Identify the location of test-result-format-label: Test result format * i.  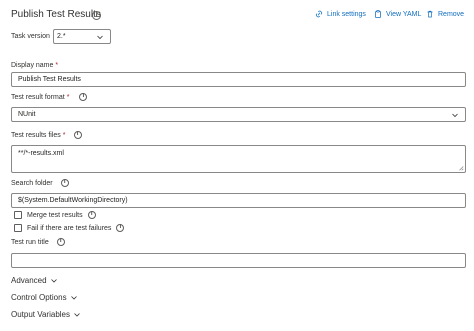
(49, 97).